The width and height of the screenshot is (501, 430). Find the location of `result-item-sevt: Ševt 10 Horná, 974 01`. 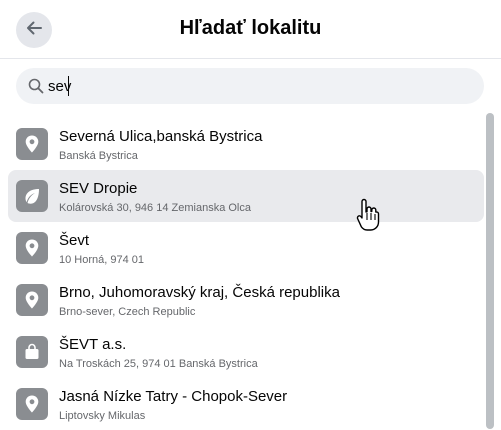

result-item-sevt: Ševt 10 Horná, 974 01 is located at coordinates (246, 248).